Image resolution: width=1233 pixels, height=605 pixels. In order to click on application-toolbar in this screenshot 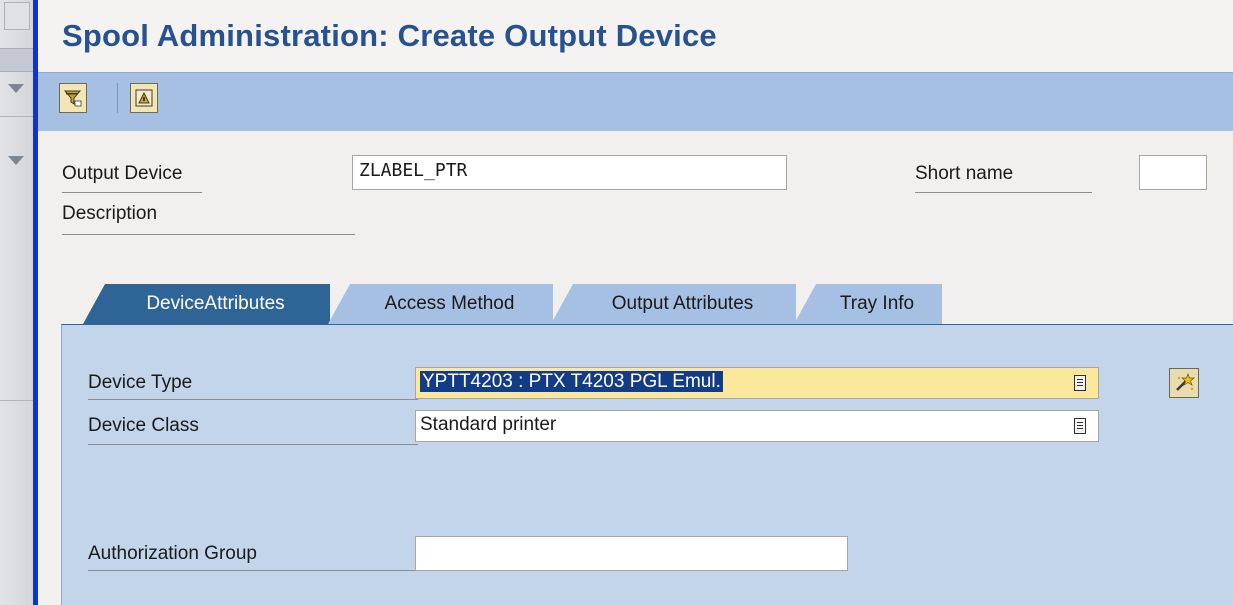, I will do `click(635, 101)`.